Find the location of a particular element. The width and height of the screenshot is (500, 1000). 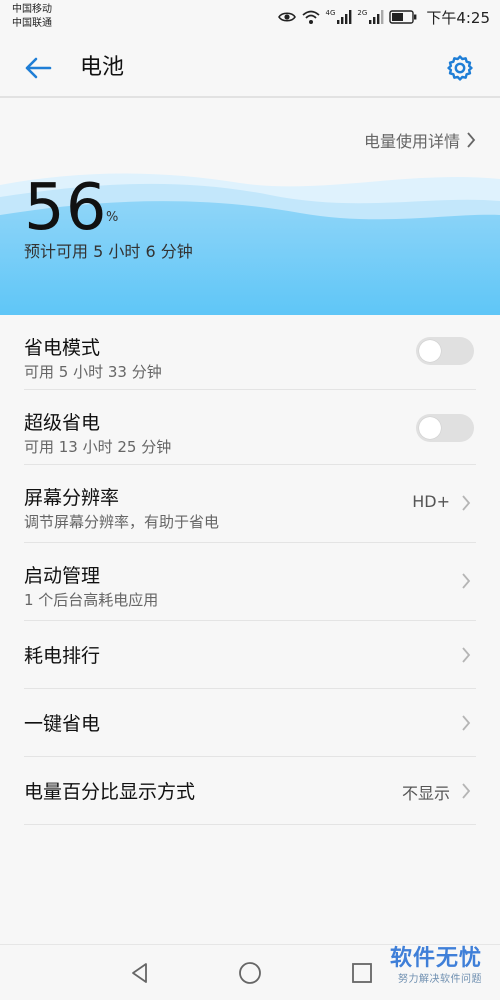

network-type-2: 2G is located at coordinates (362, 13).